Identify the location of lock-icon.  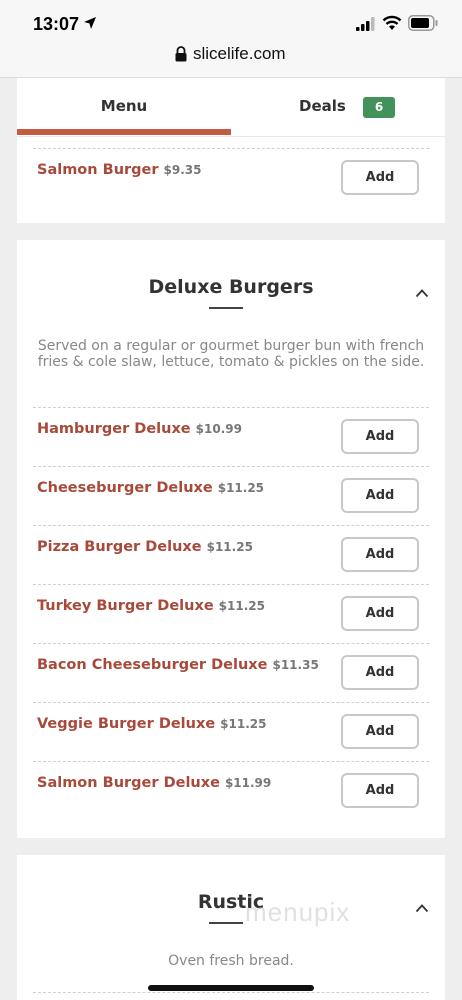
(181, 54).